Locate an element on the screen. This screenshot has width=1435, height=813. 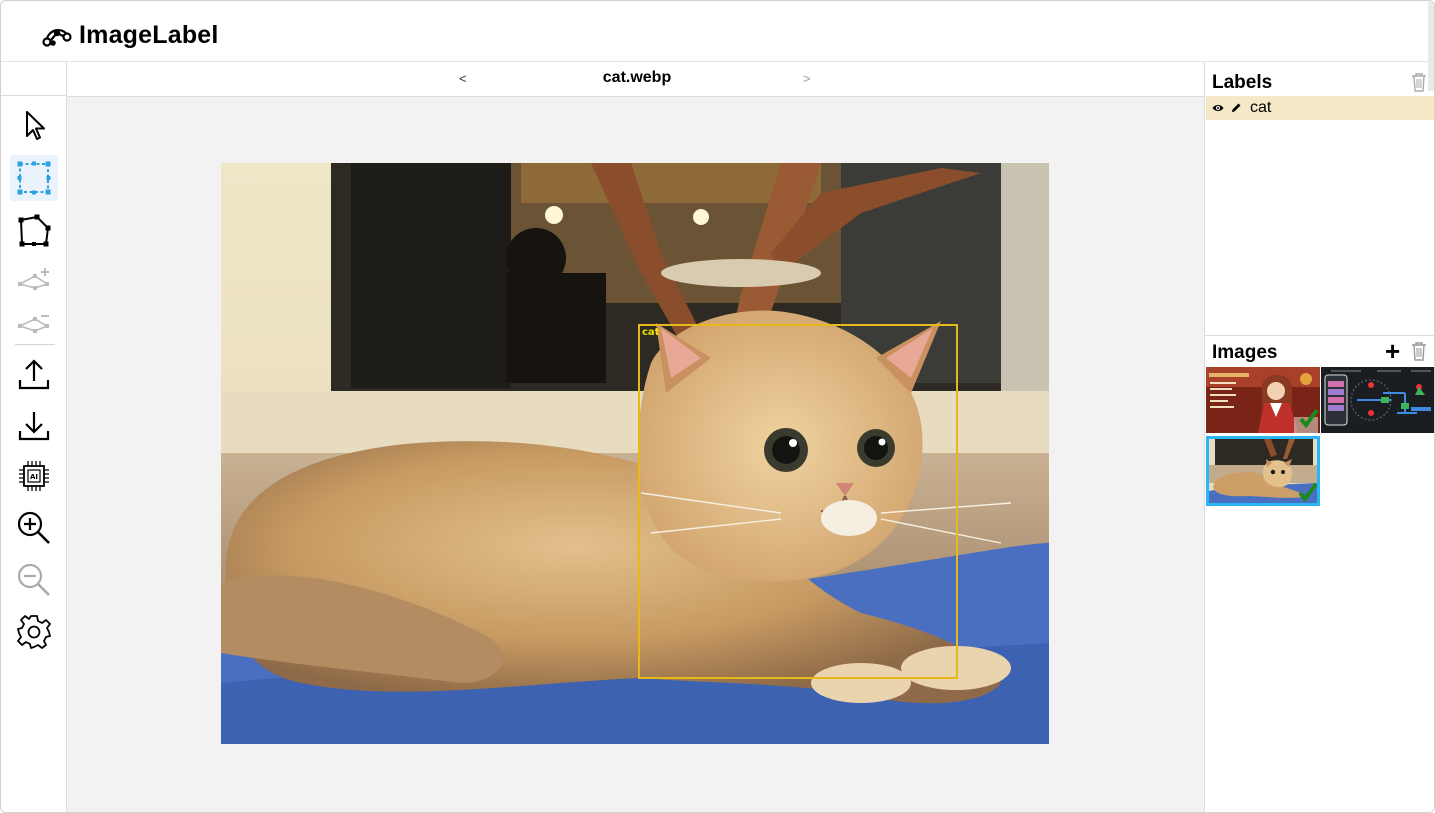
svg-text: AI is located at coordinates (34, 477).